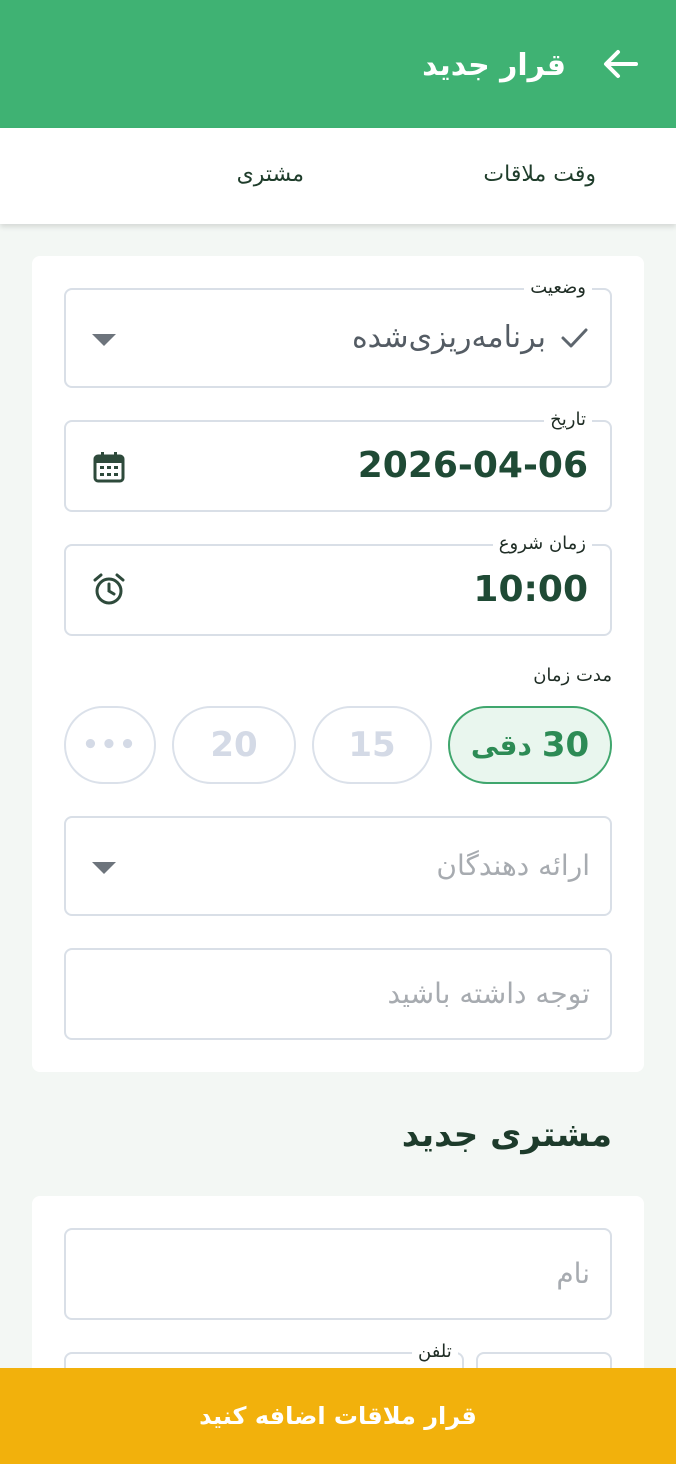 The height and width of the screenshot is (1464, 676). I want to click on provider-placeholder: ارائه دهندگان, so click(513, 865).